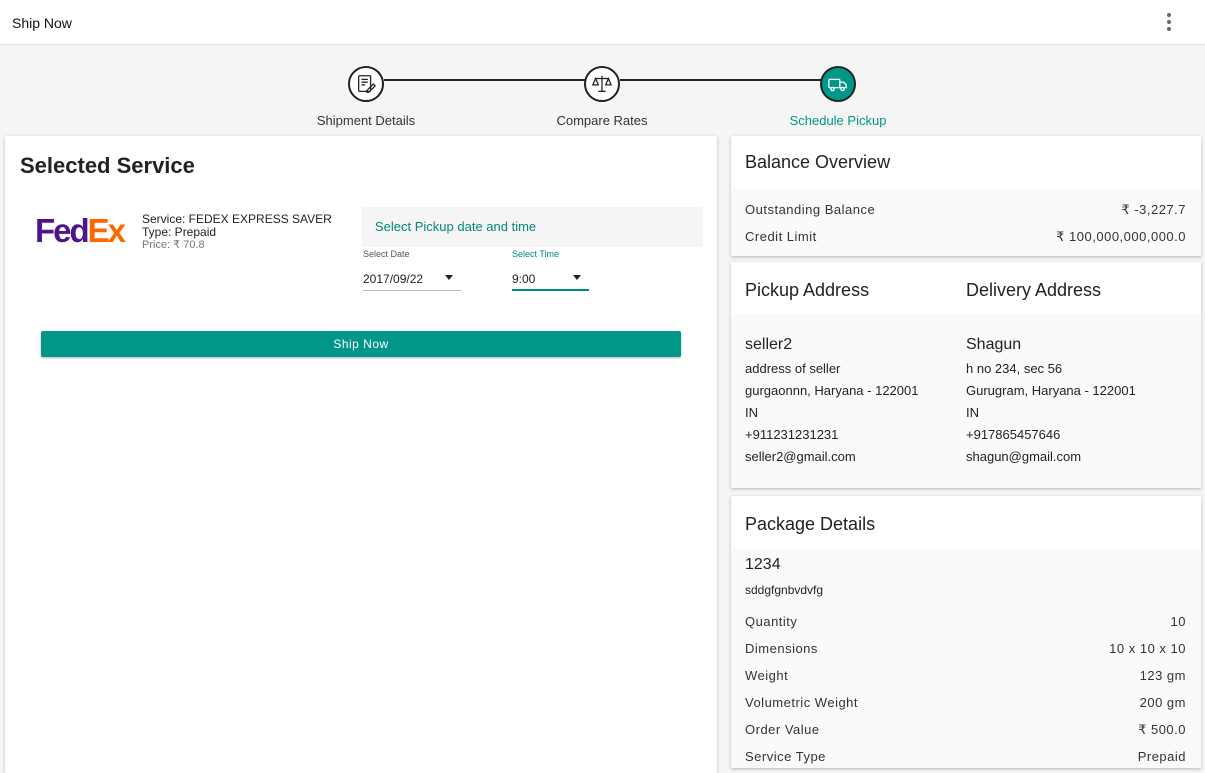 This screenshot has height=773, width=1205. I want to click on step-shipment-details: Shipment Details, so click(366, 86).